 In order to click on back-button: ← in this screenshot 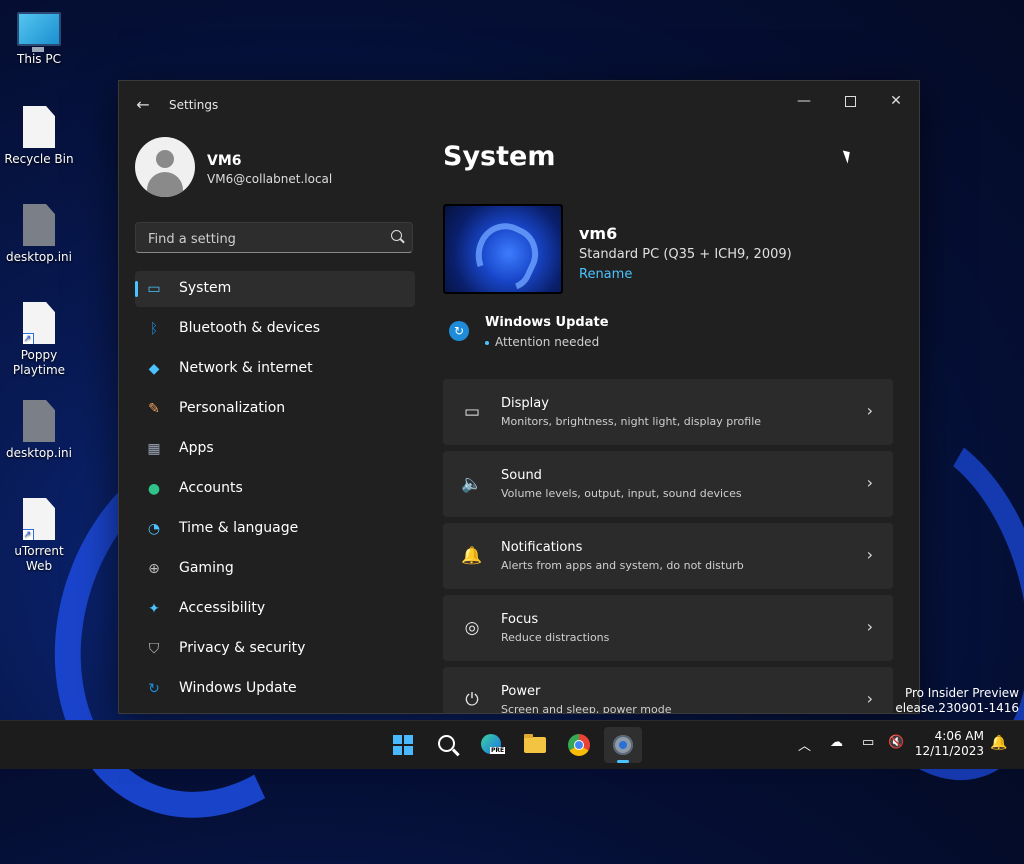, I will do `click(143, 105)`.